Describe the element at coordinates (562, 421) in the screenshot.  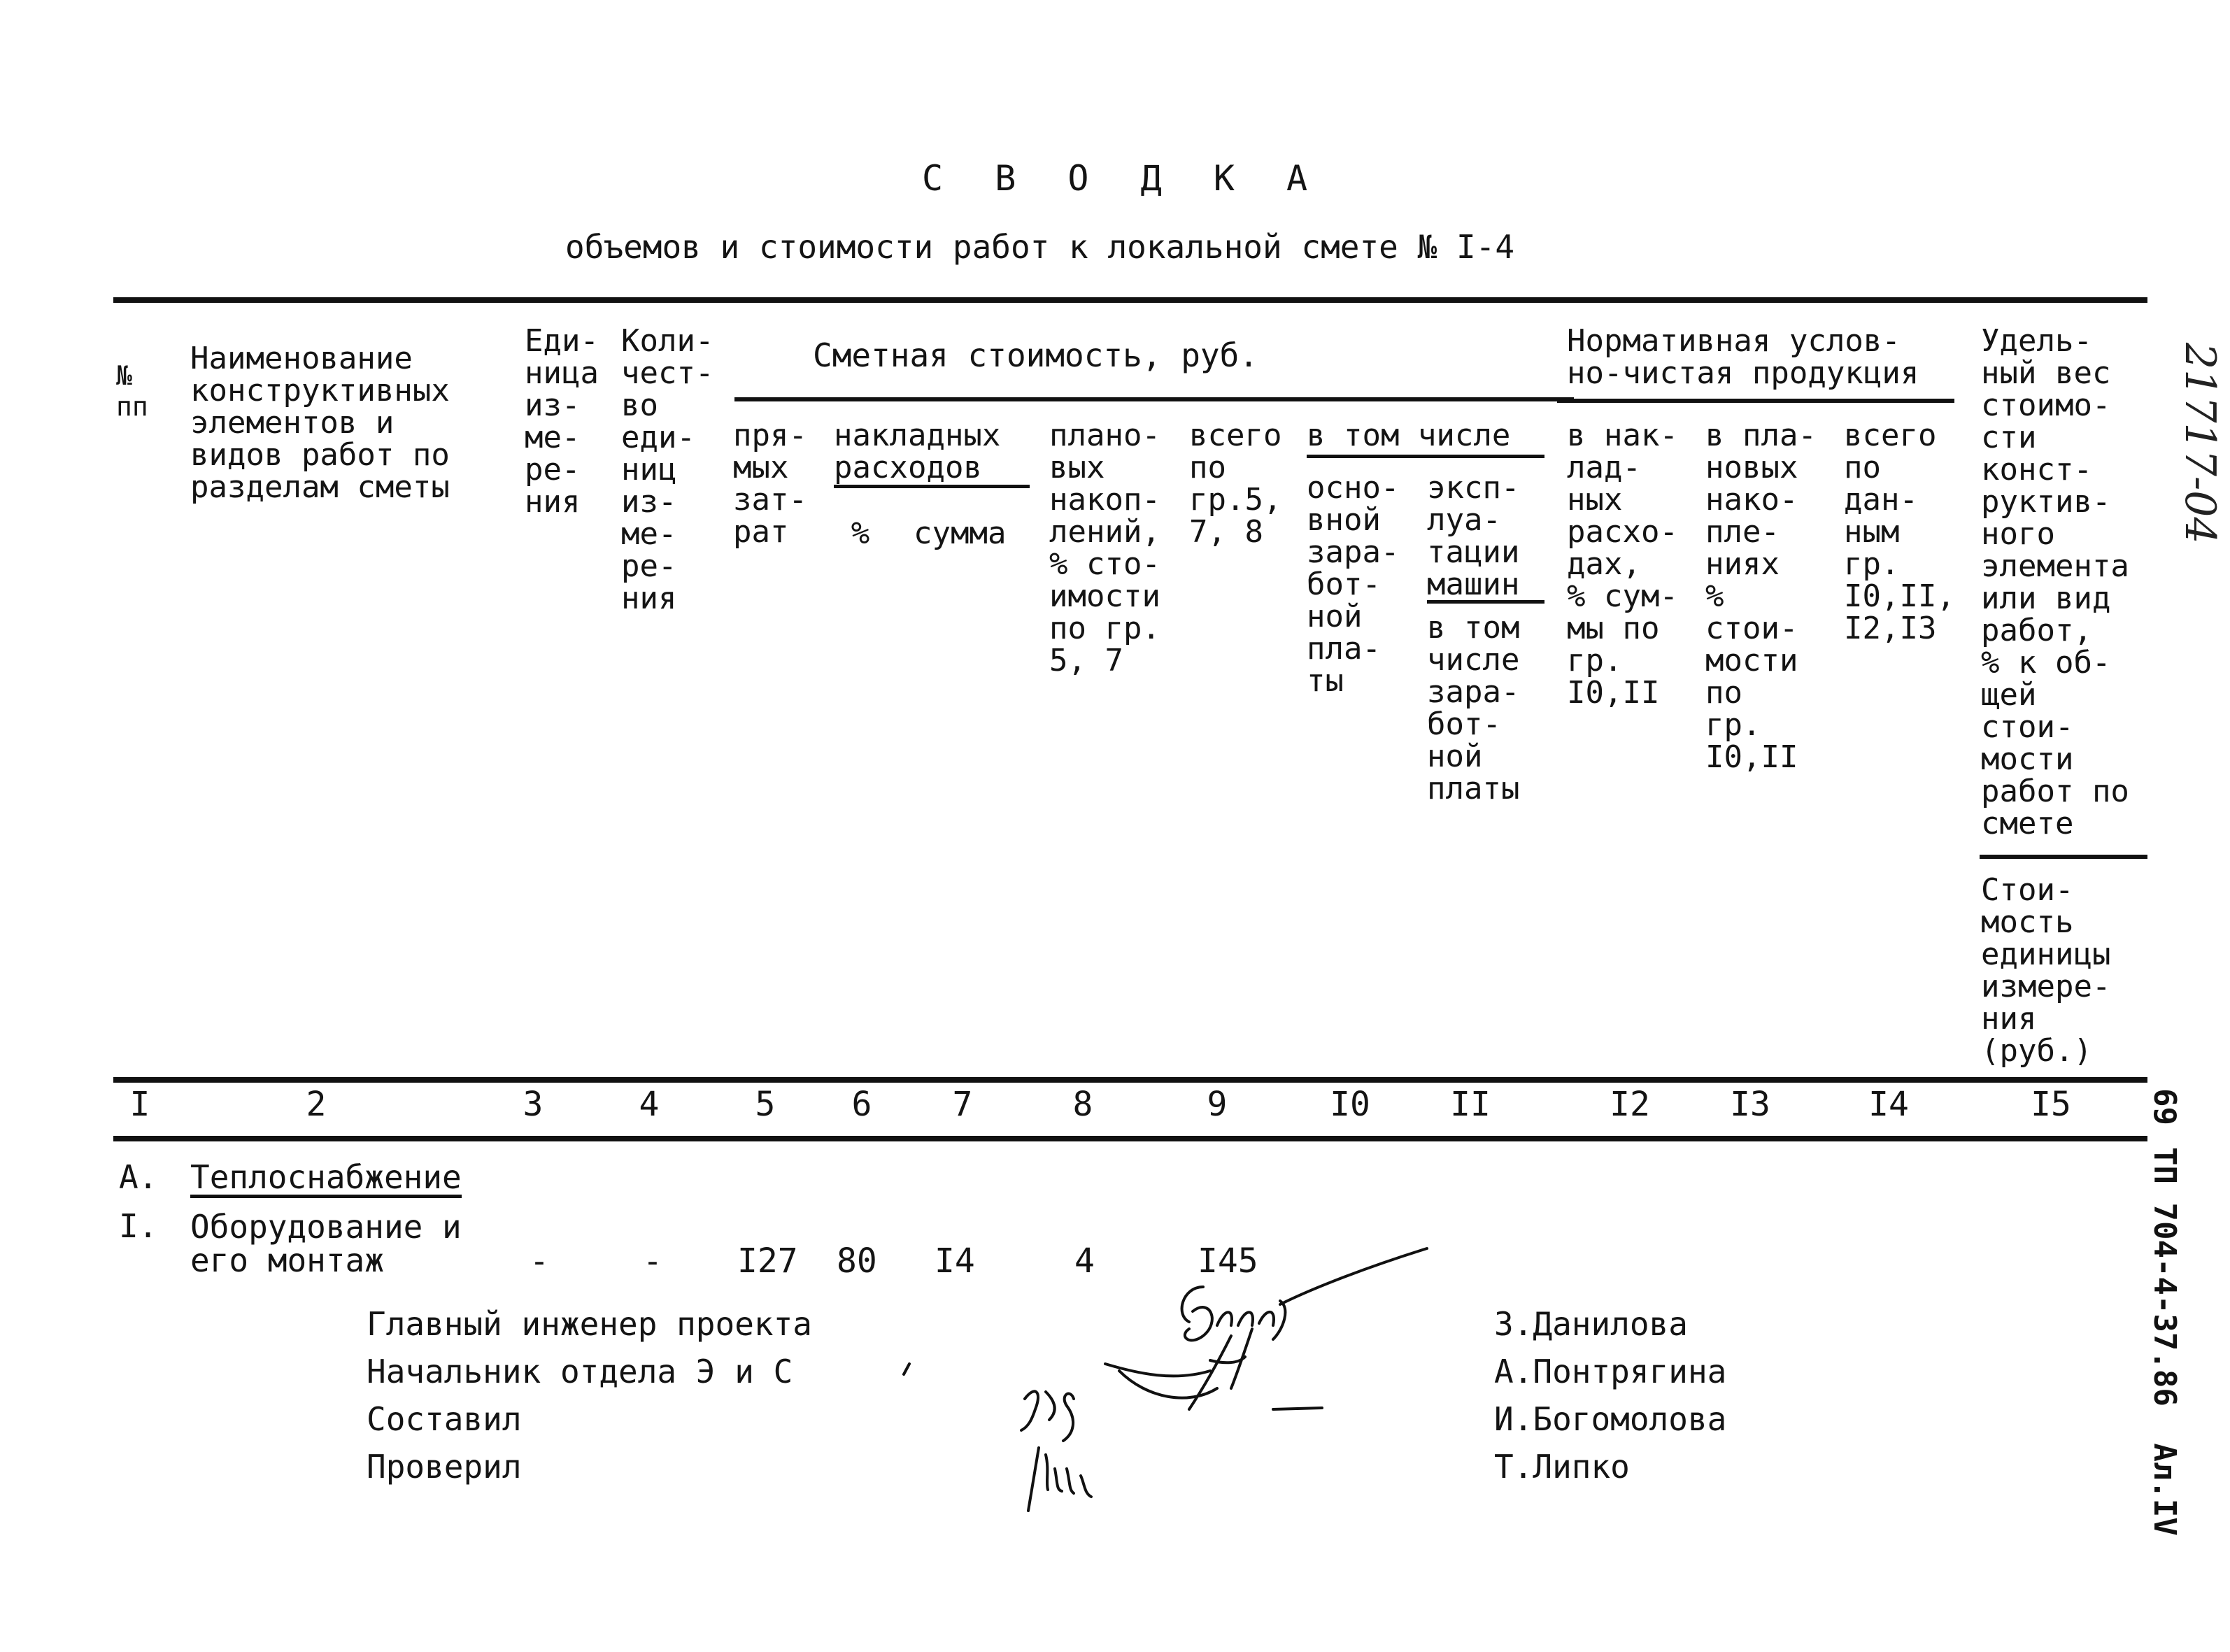
I see `header-unit: Еди- ница из- ме- ре- ния` at that location.